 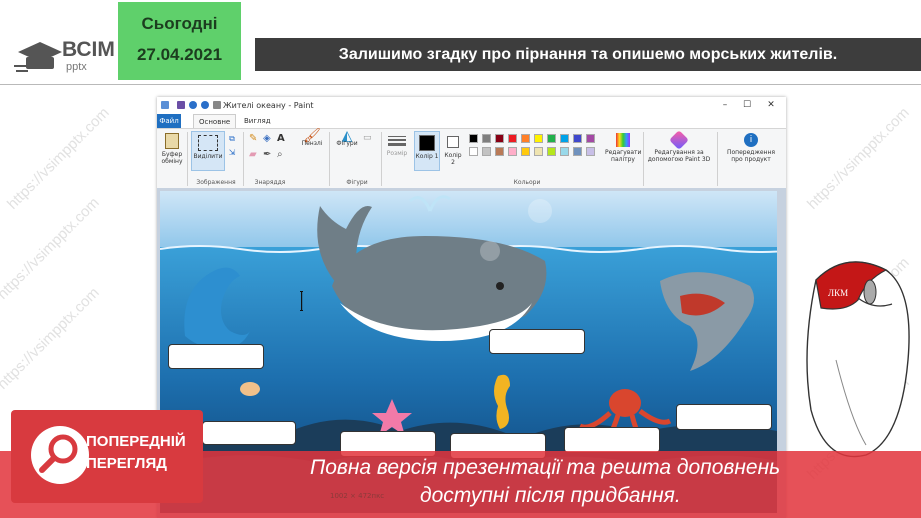 I want to click on jellyfish-icon, so click(x=250, y=389).